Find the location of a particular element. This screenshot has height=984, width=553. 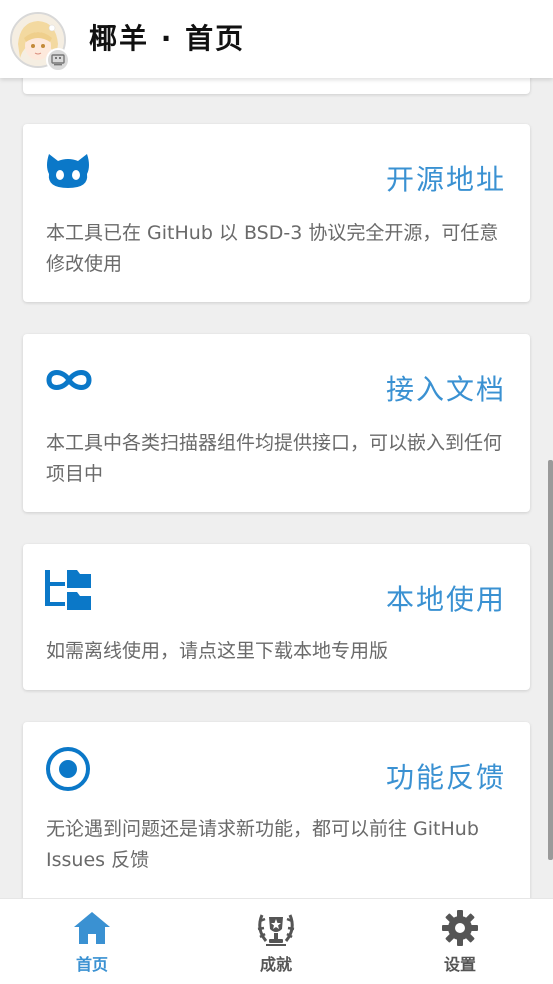

card-description: 本工具已在 GitHub 以 BSD-3 协议完全开源，可任意修改使用 is located at coordinates (272, 248).